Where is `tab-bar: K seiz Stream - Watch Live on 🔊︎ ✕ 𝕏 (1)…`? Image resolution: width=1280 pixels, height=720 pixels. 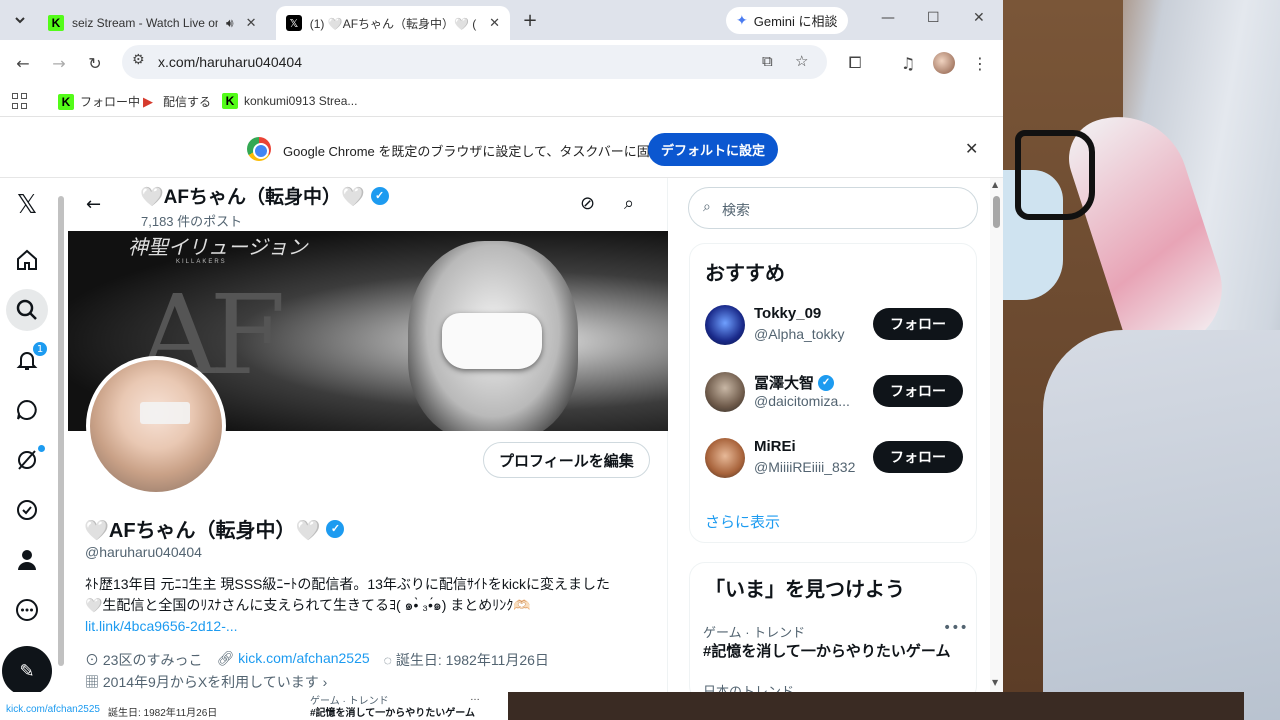
tab-bar: K seiz Stream - Watch Live on 🔊︎ ✕ 𝕏 (1)… is located at coordinates (501, 20).